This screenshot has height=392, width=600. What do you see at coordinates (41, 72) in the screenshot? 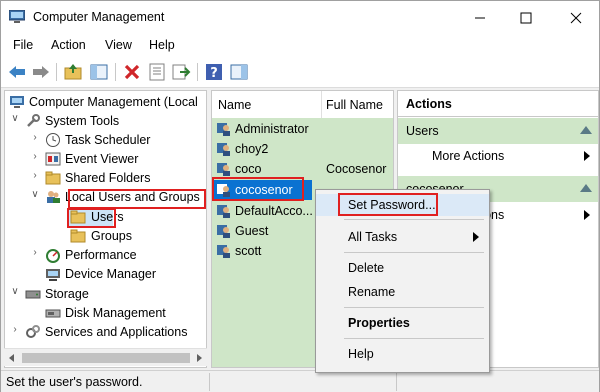
I see `forward-arrow-icon` at bounding box center [41, 72].